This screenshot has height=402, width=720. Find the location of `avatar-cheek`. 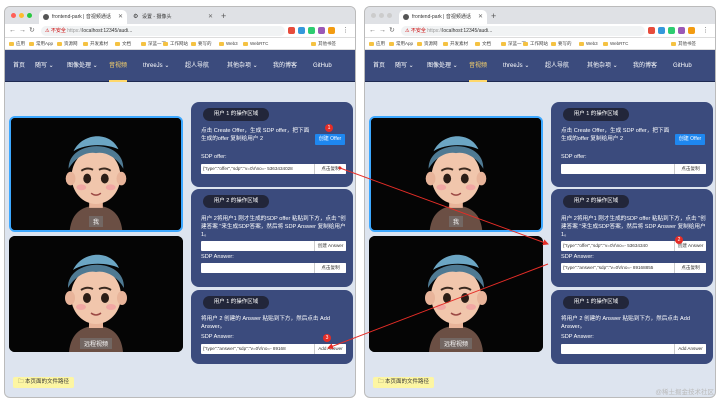

avatar-cheek is located at coordinates (470, 187).